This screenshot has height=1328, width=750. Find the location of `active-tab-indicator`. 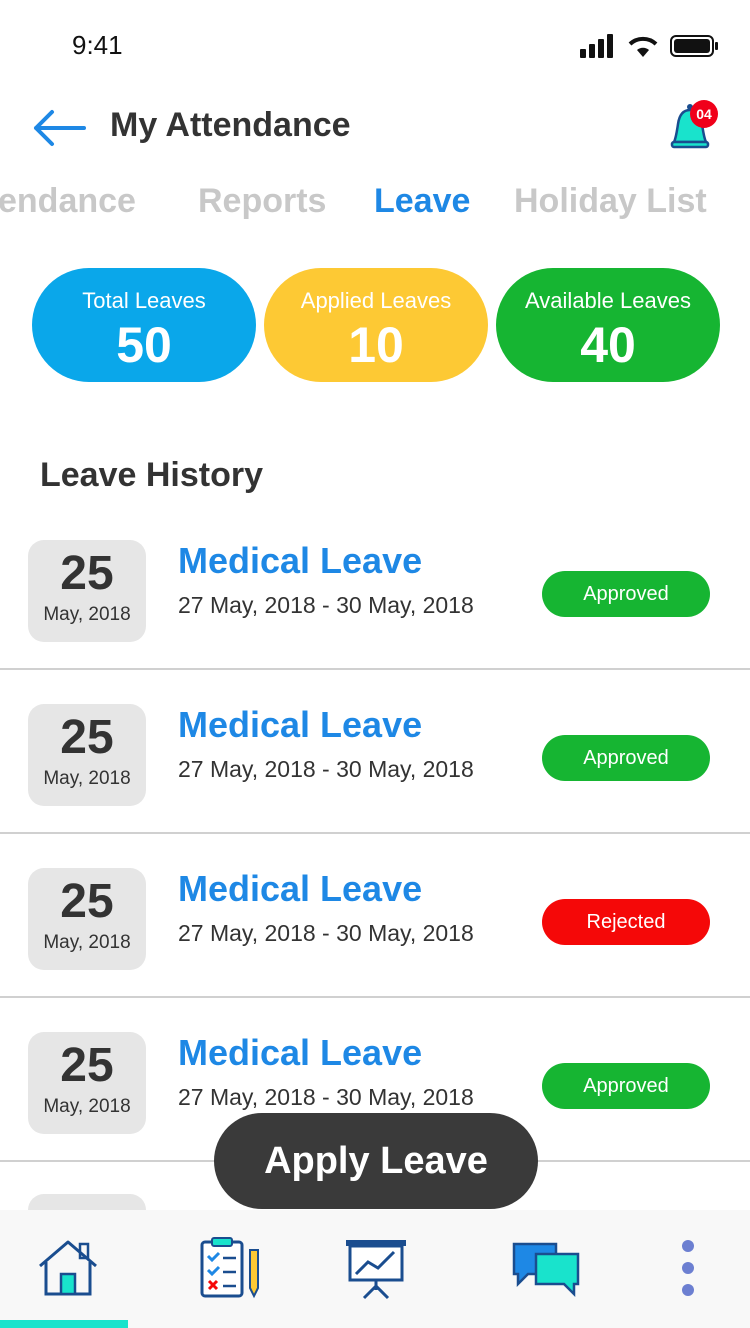

active-tab-indicator is located at coordinates (64, 1324).